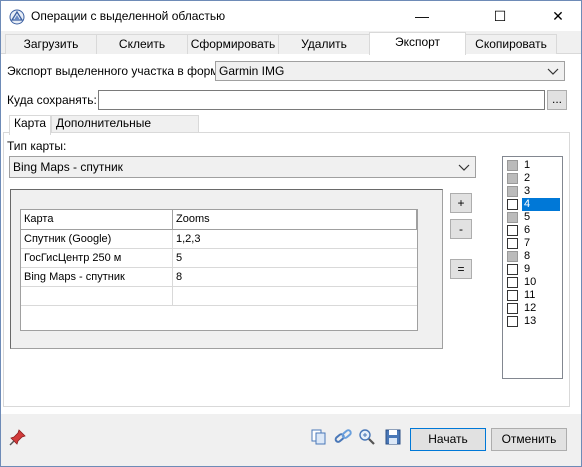  I want to click on zoom-item: 9, so click(533, 269).